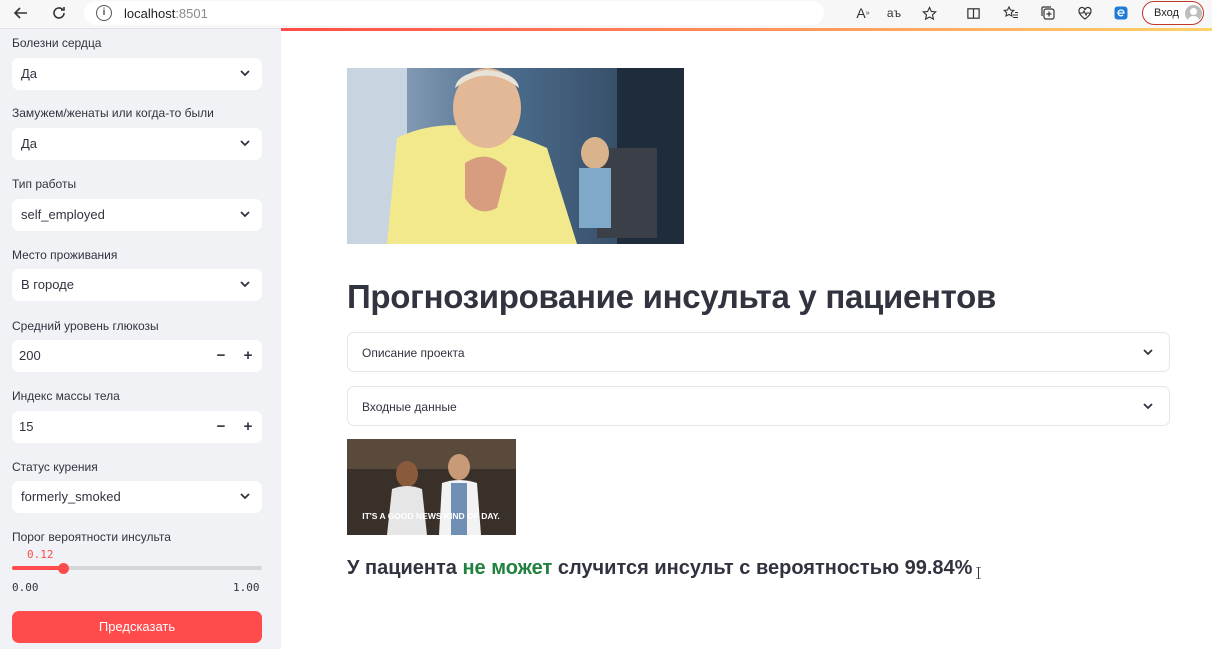 This screenshot has width=1212, height=649. I want to click on threshold-max: 1.00, so click(246, 587).